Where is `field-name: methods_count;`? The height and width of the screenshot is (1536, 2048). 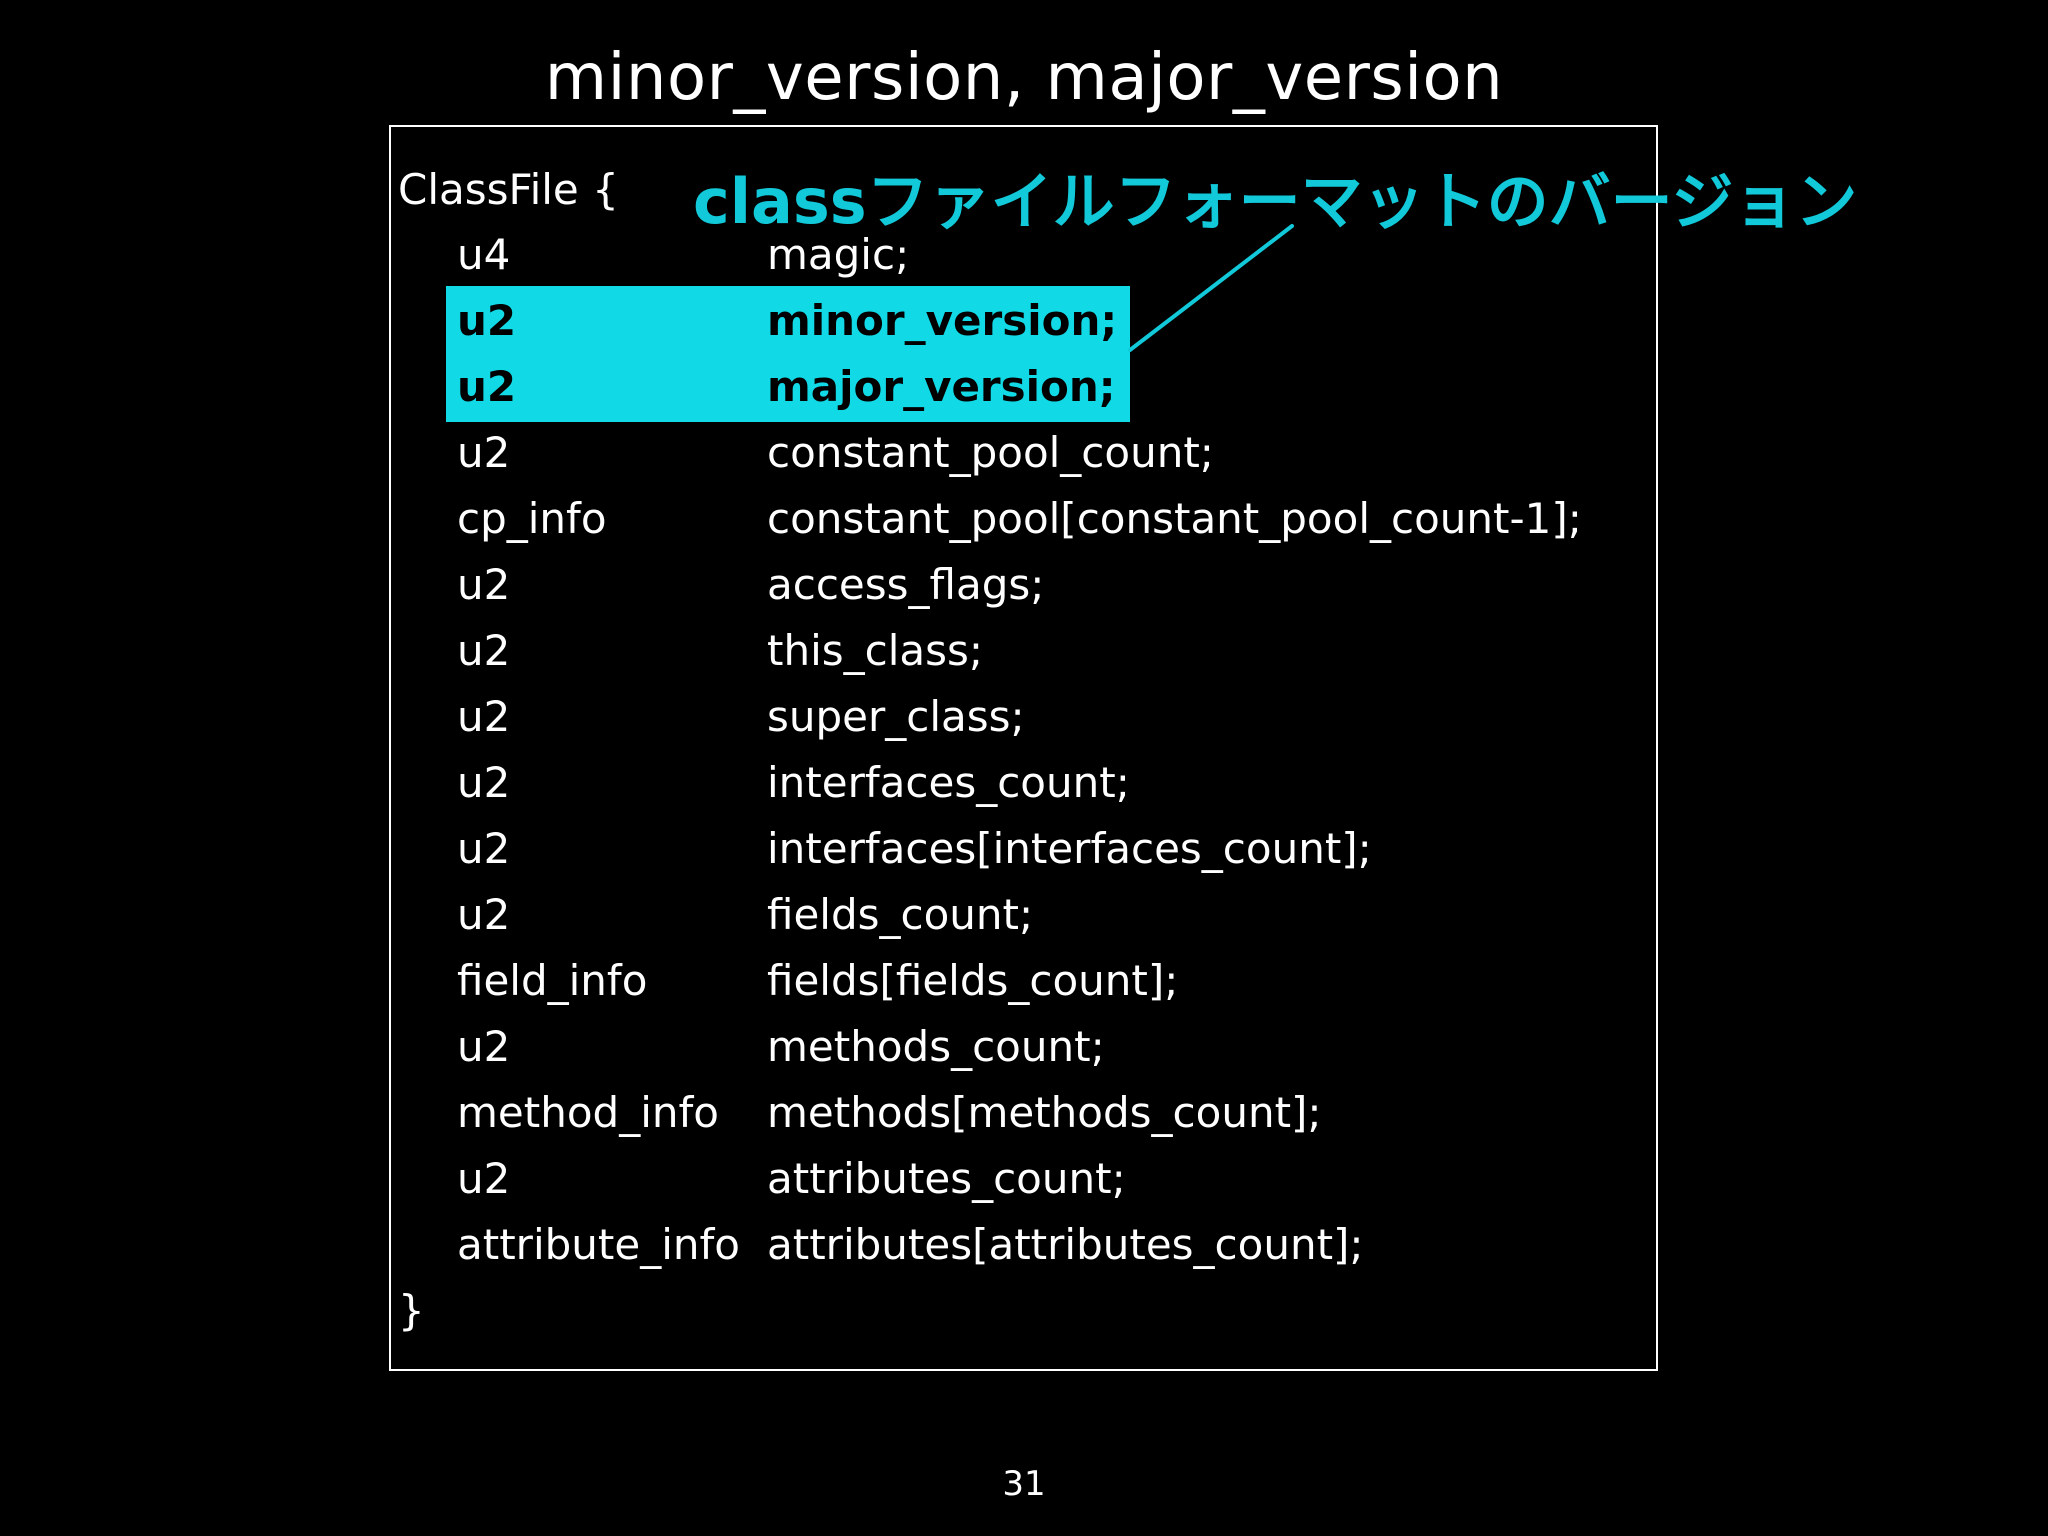 field-name: methods_count; is located at coordinates (936, 1046).